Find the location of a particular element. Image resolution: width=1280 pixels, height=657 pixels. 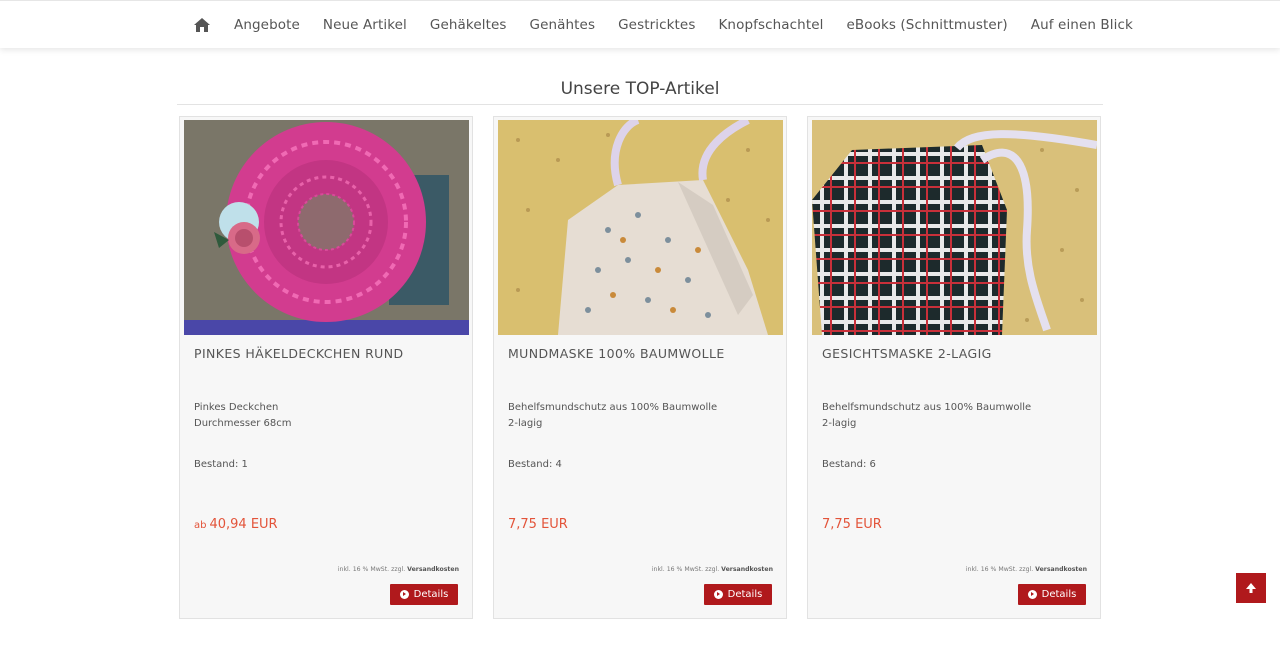

product-name: MUNDMASKE 100% BAUMWOLLE is located at coordinates (616, 353).